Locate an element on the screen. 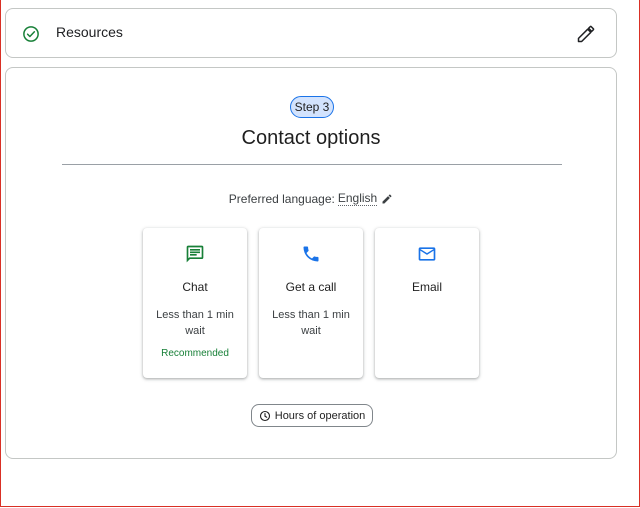  mail-icon is located at coordinates (427, 254).